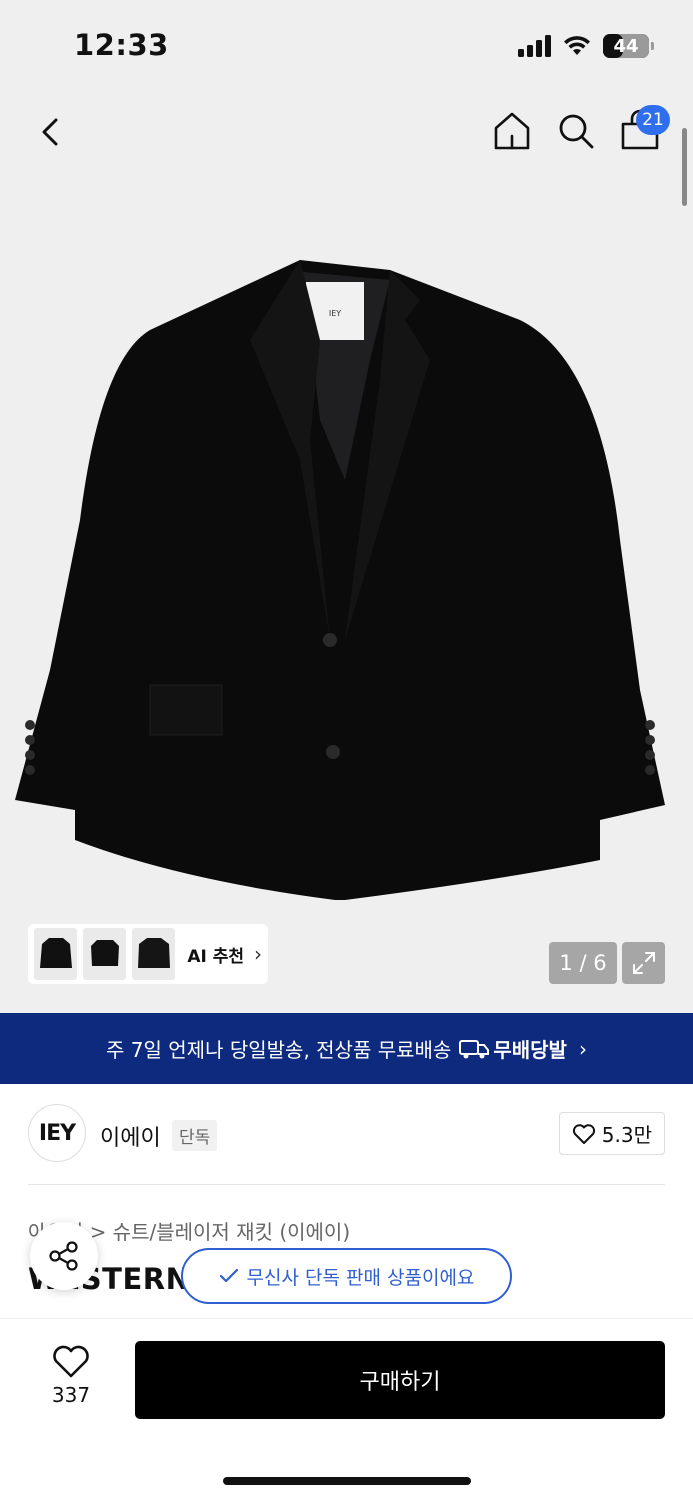 Image resolution: width=693 pixels, height=1500 pixels. Describe the element at coordinates (346, 1134) in the screenshot. I see `brand-row: IEY 이에이 단독 5.3만` at that location.